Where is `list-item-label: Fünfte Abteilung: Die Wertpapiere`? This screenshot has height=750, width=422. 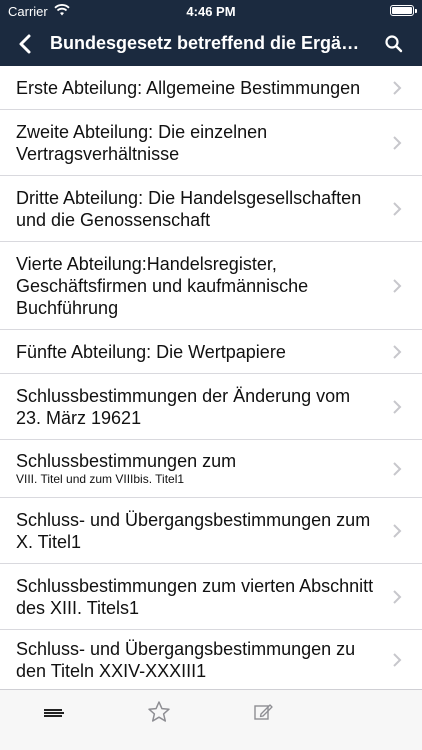 list-item-label: Fünfte Abteilung: Die Wertpapiere is located at coordinates (151, 351).